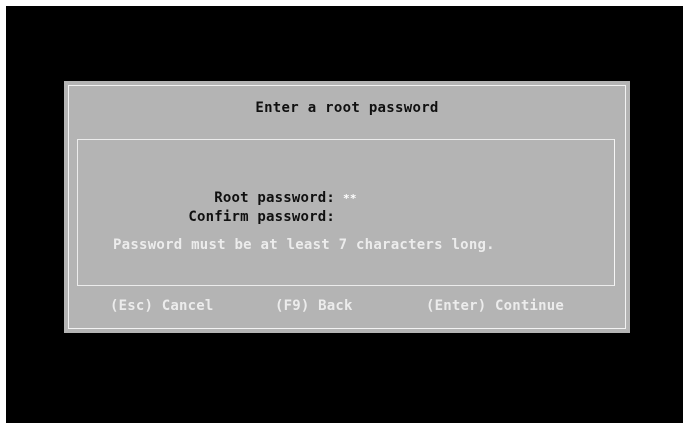 The width and height of the screenshot is (689, 429). What do you see at coordinates (262, 217) in the screenshot?
I see `confirm-password-label: Confirm password:` at bounding box center [262, 217].